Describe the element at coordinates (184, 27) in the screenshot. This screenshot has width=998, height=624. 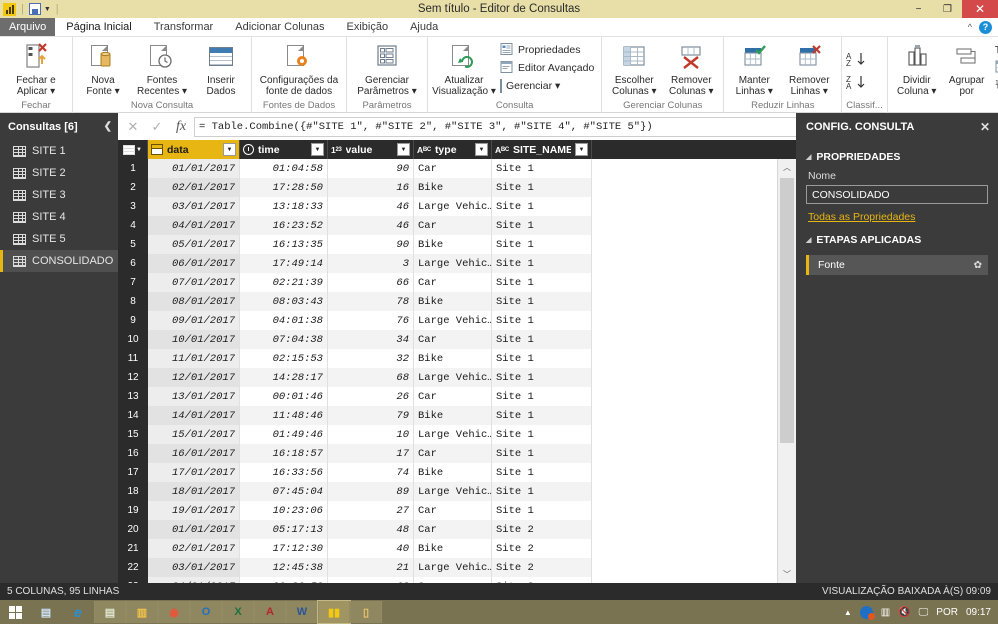
I see `tab-transformar: Transformar` at that location.